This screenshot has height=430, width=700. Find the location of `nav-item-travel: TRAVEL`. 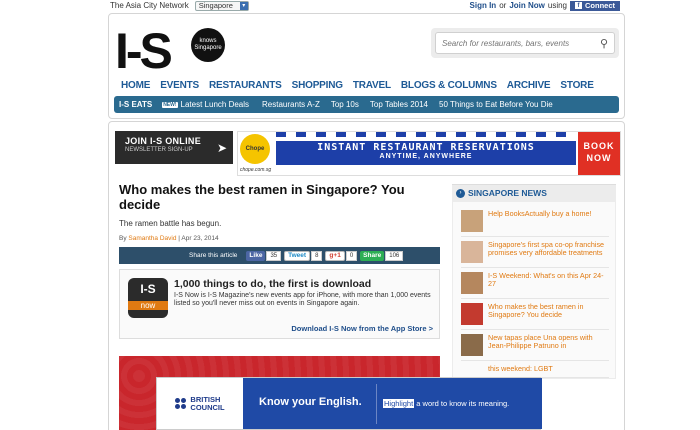

nav-item-travel: TRAVEL is located at coordinates (372, 85).